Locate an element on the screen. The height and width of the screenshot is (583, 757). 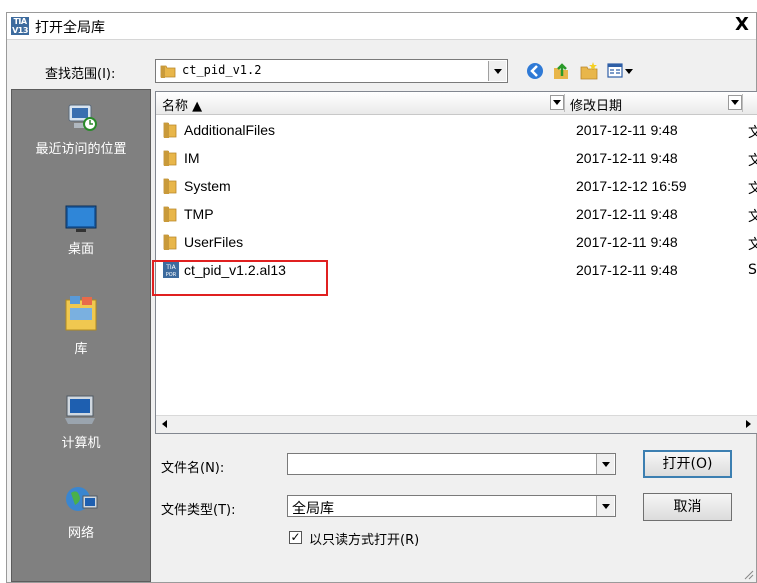
horizontal-scrollbar is located at coordinates (456, 424).